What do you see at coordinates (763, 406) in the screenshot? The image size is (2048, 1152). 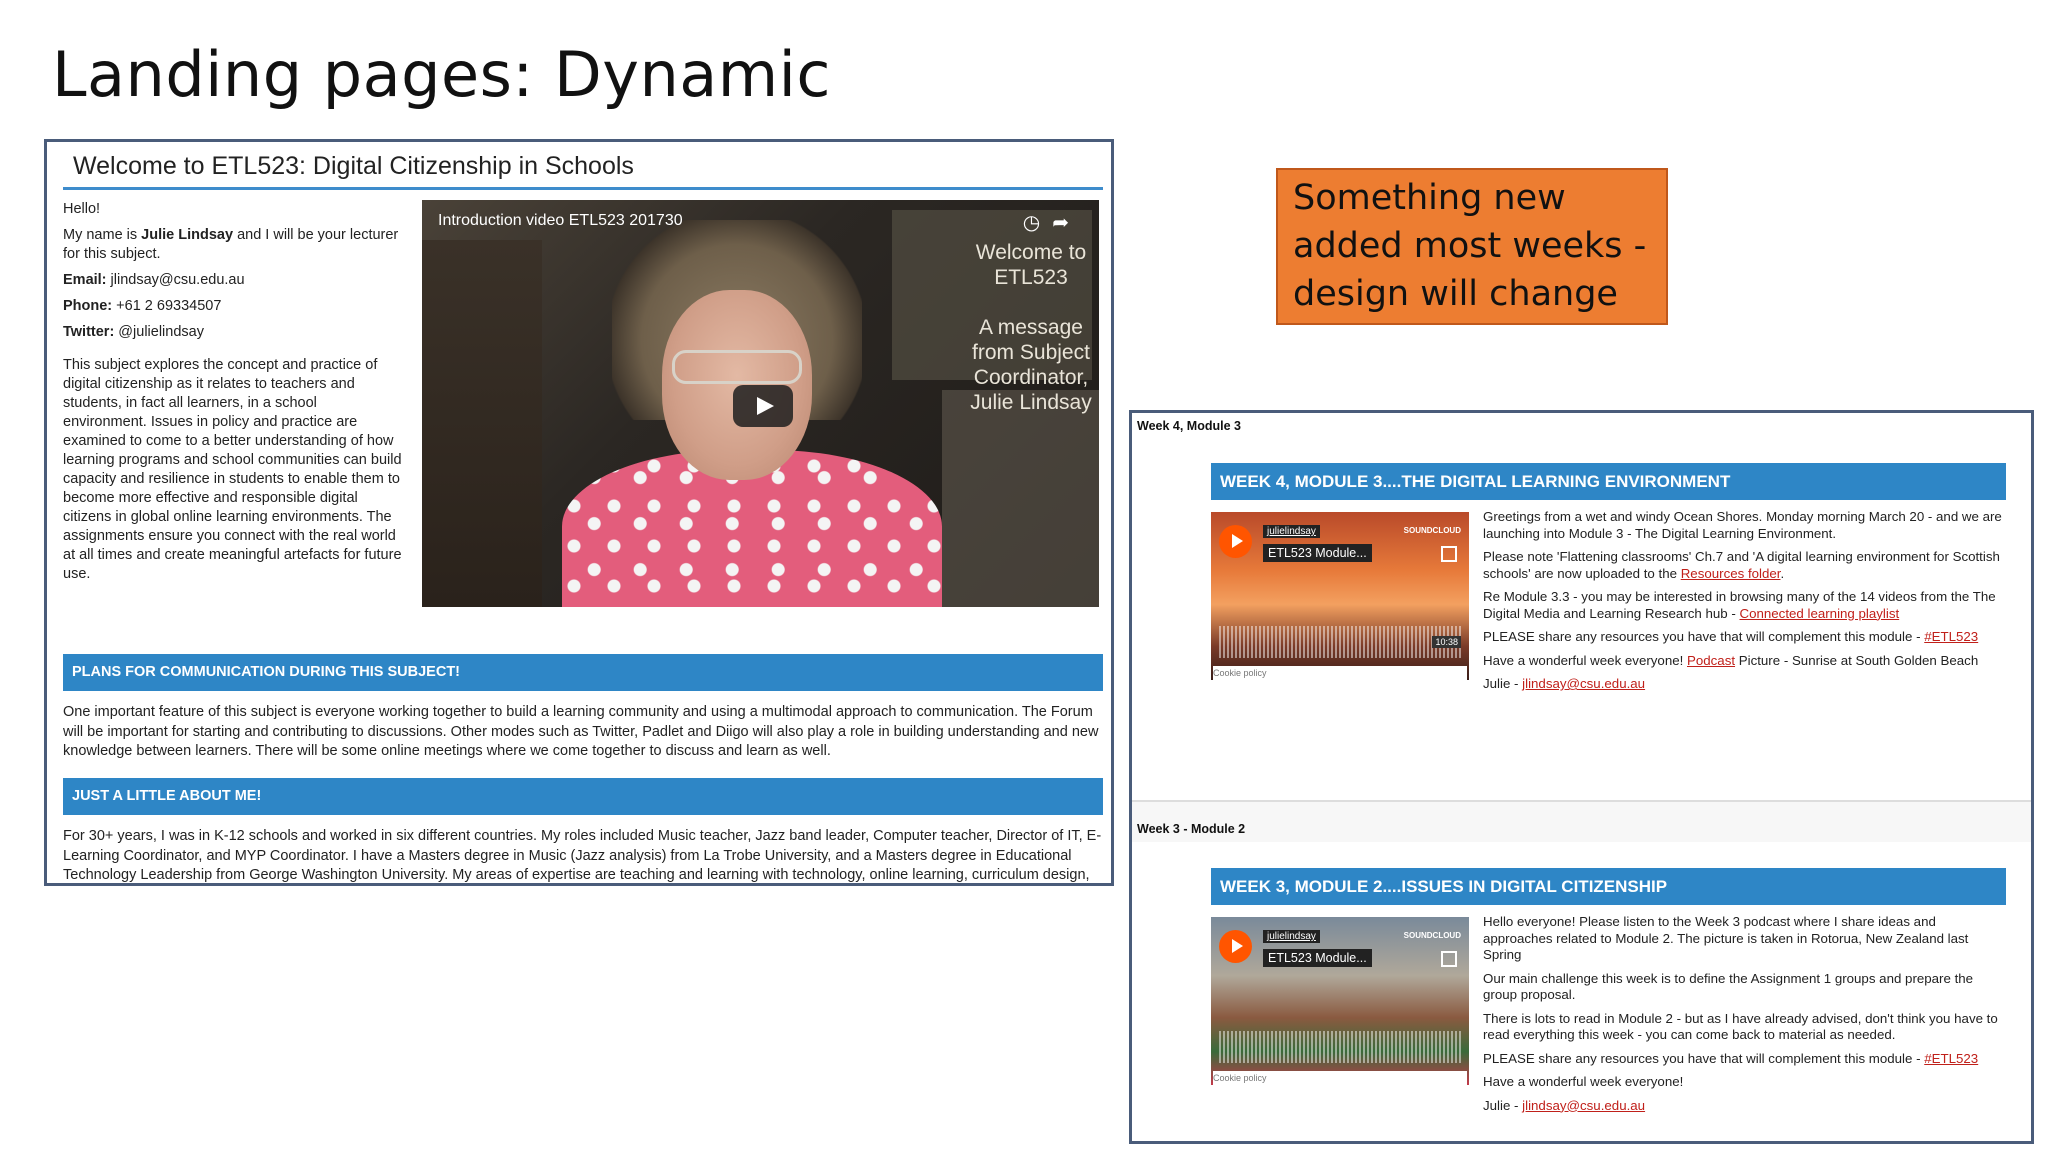 I see `play-button` at bounding box center [763, 406].